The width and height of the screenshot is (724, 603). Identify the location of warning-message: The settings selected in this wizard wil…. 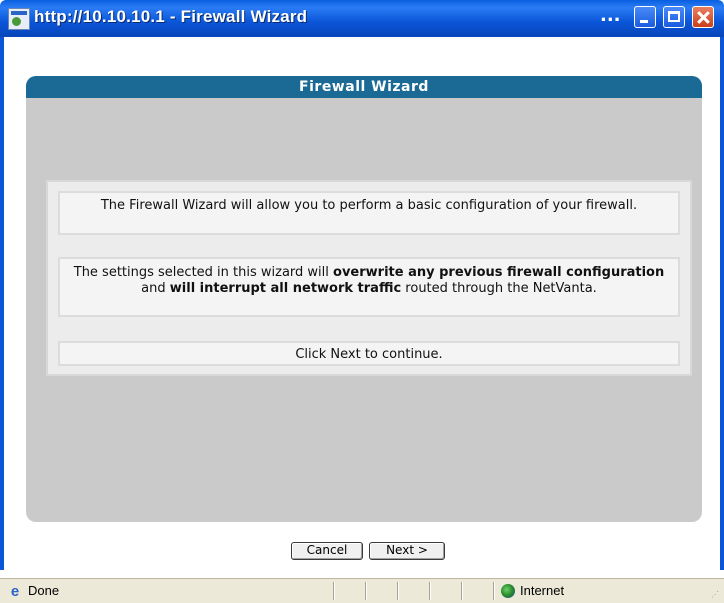
(369, 287).